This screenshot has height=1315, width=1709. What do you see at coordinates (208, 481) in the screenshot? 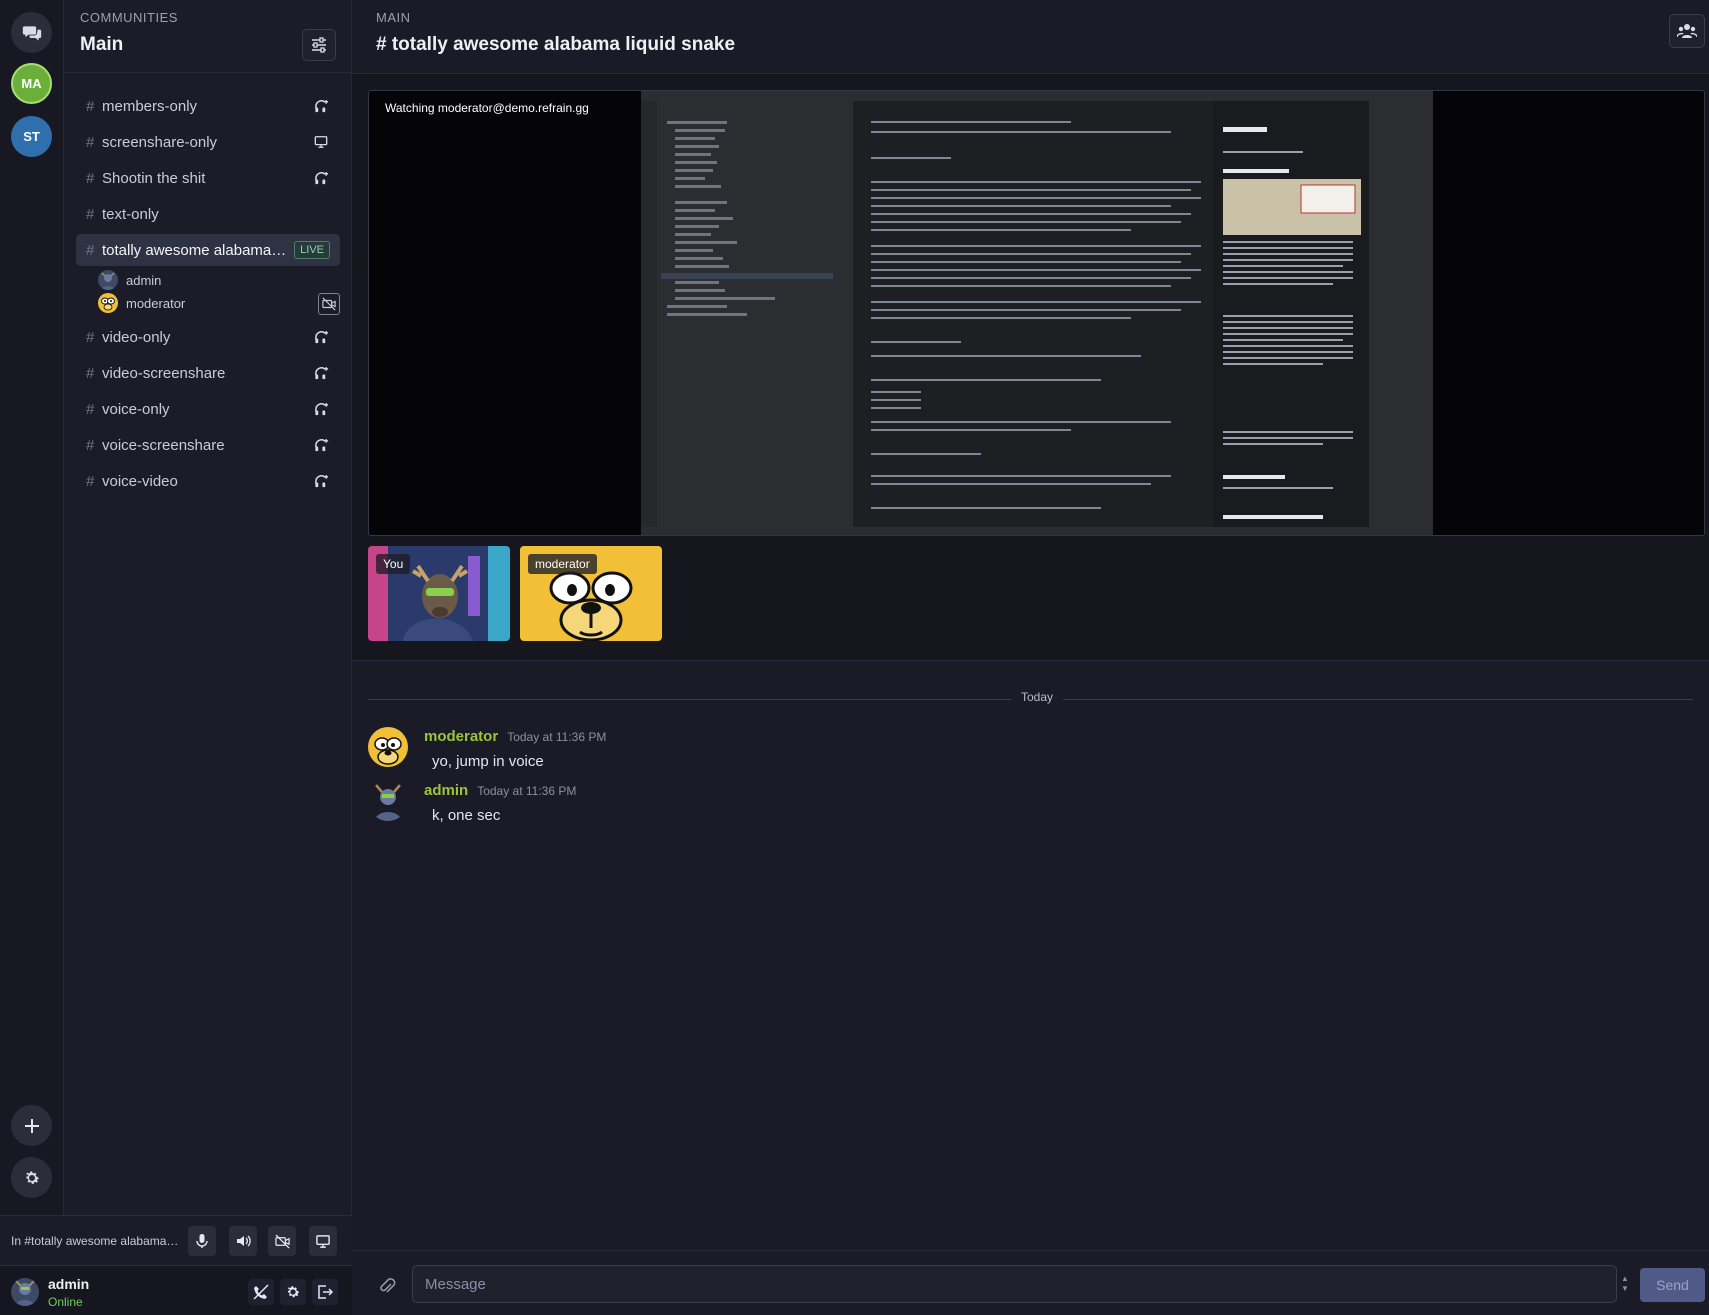
I see `channel-voice-video: # voice-video` at bounding box center [208, 481].